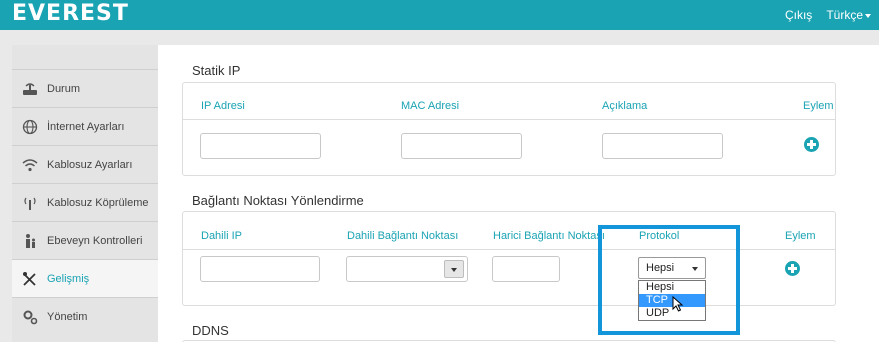 Image resolution: width=879 pixels, height=342 pixels. I want to click on ddns-title: DDNS, so click(210, 330).